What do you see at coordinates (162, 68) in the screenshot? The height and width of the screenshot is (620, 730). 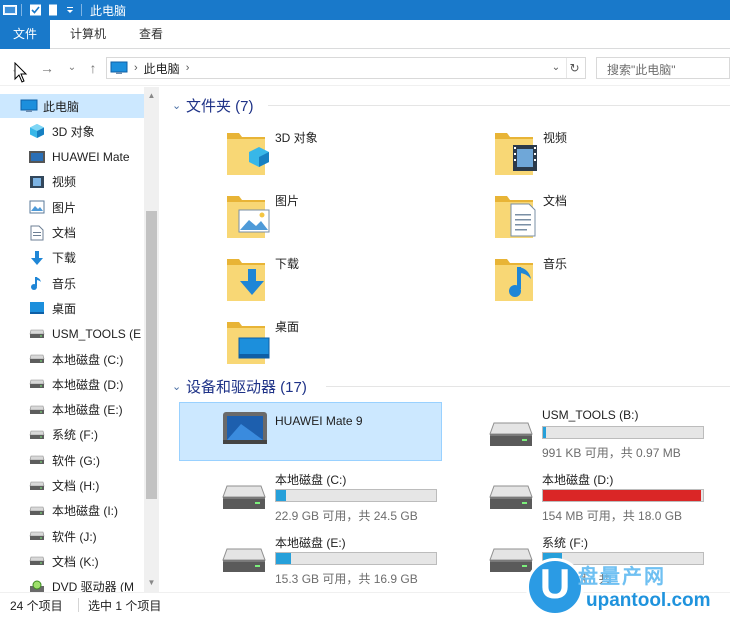 I see `breadcrumb-this-pc: 此电脑` at bounding box center [162, 68].